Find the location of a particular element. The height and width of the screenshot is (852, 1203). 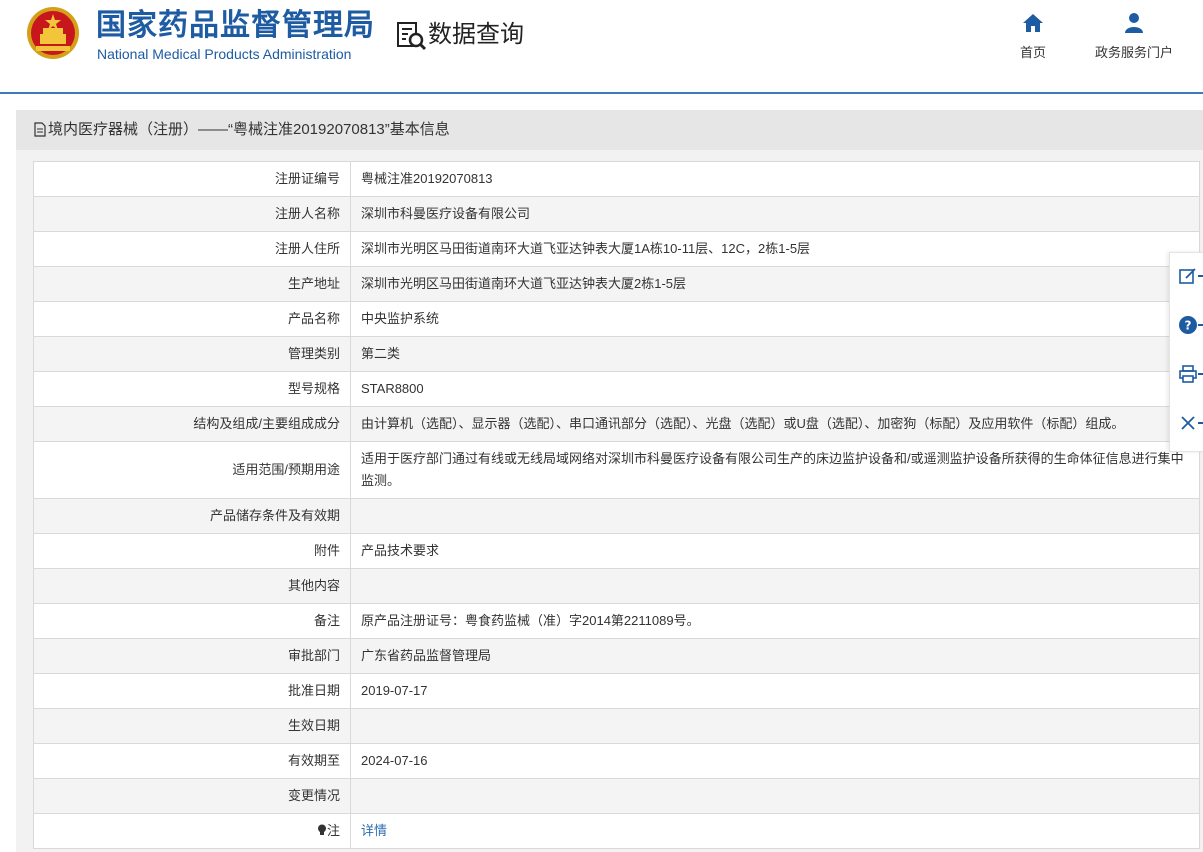

row-key: 注 is located at coordinates (192, 831).